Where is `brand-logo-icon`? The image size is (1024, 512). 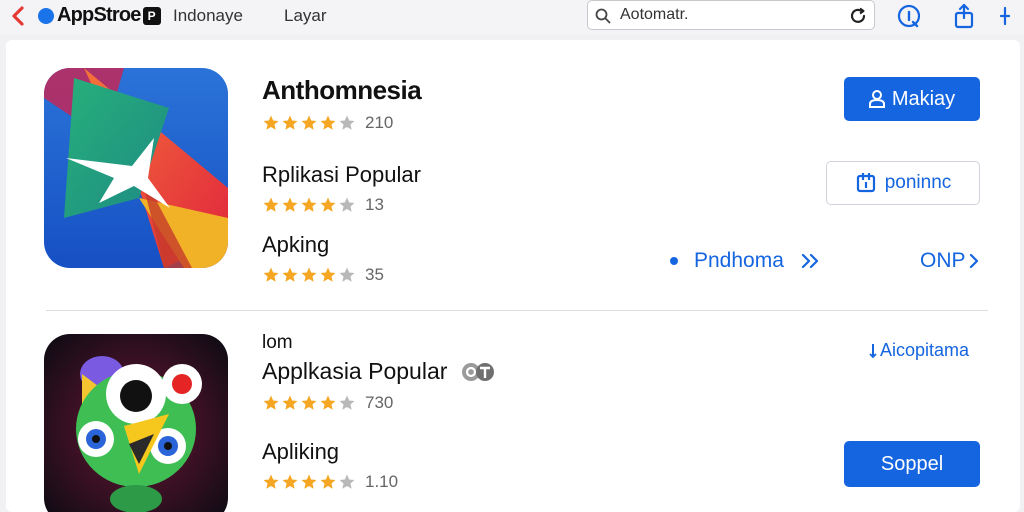
brand-logo-icon is located at coordinates (46, 15).